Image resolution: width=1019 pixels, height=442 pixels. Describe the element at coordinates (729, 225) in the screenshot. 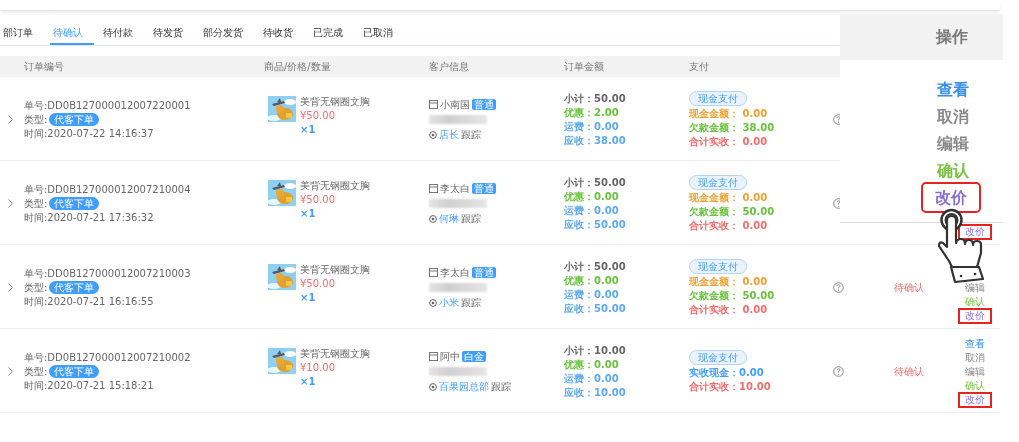

I see `payment-line: 合计实收： 0.00` at that location.